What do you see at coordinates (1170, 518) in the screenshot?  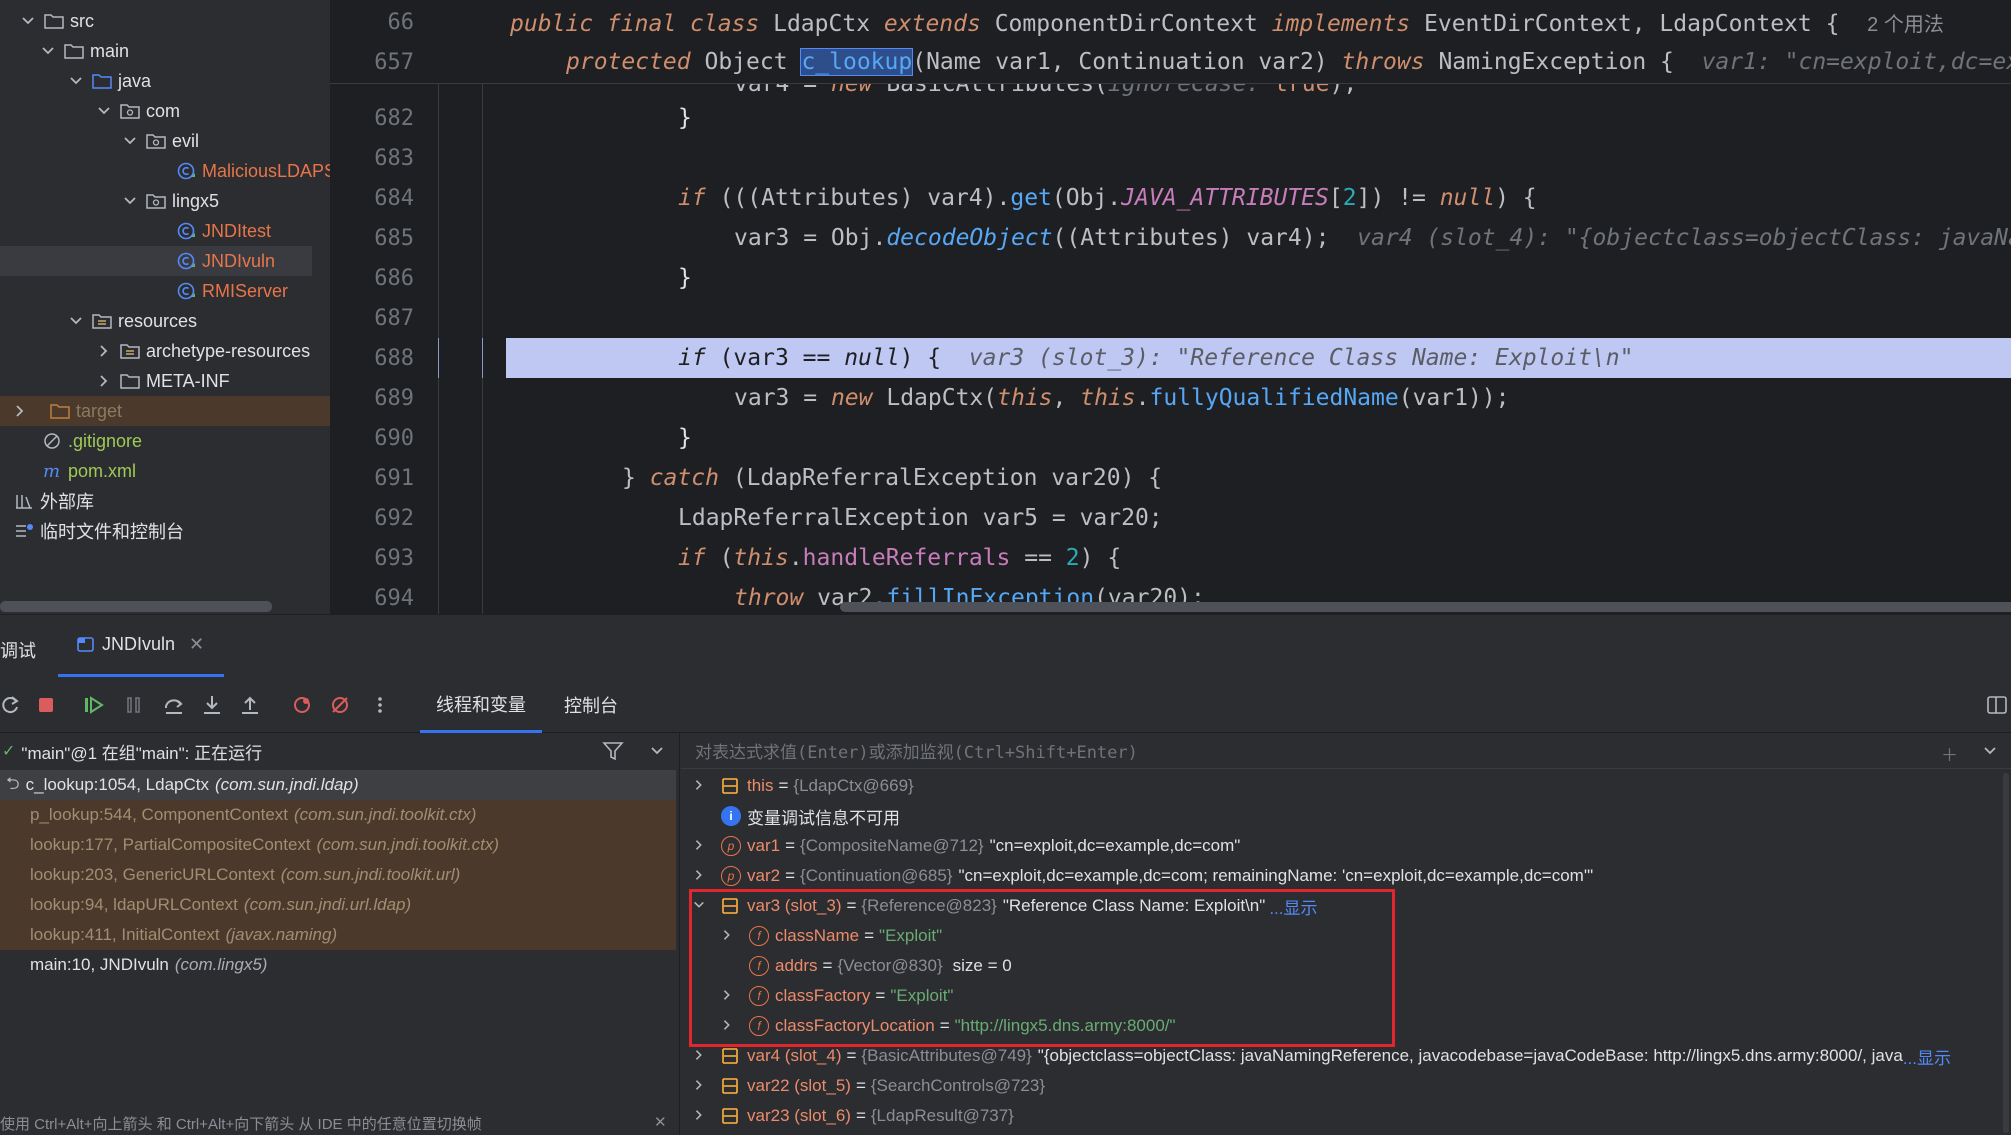 I see `code-line-692: 692 LdapReferralException var5 = var20;` at bounding box center [1170, 518].